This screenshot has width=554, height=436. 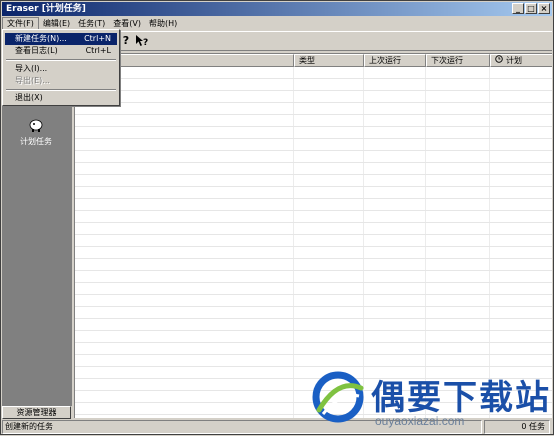 What do you see at coordinates (163, 23) in the screenshot?
I see `menu-help: 帮助(H)` at bounding box center [163, 23].